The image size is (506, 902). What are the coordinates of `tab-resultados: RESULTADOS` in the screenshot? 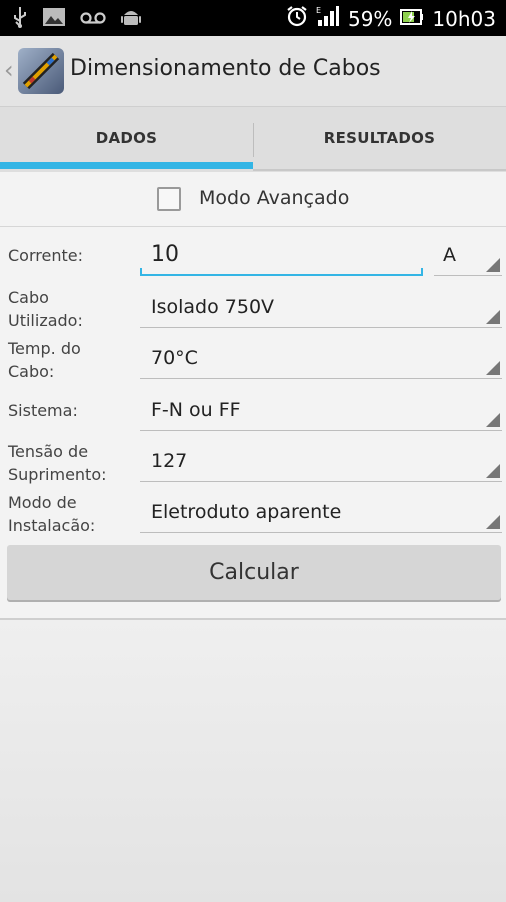 It's located at (379, 140).